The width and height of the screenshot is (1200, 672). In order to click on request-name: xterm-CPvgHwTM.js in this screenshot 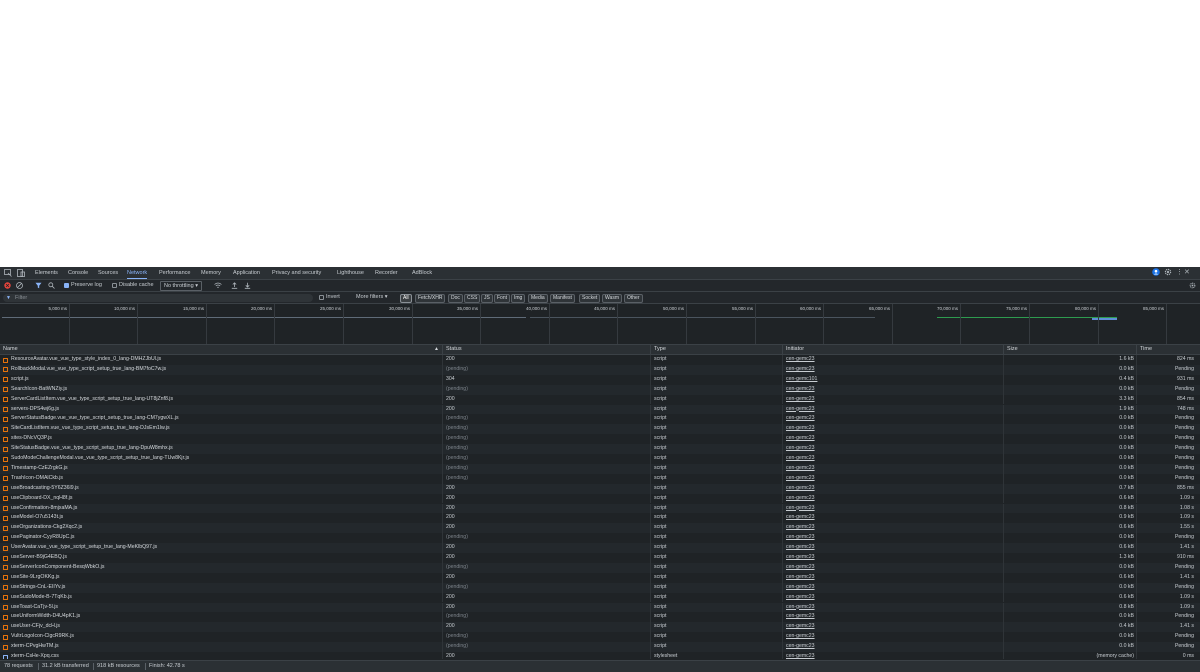, I will do `click(221, 647)`.